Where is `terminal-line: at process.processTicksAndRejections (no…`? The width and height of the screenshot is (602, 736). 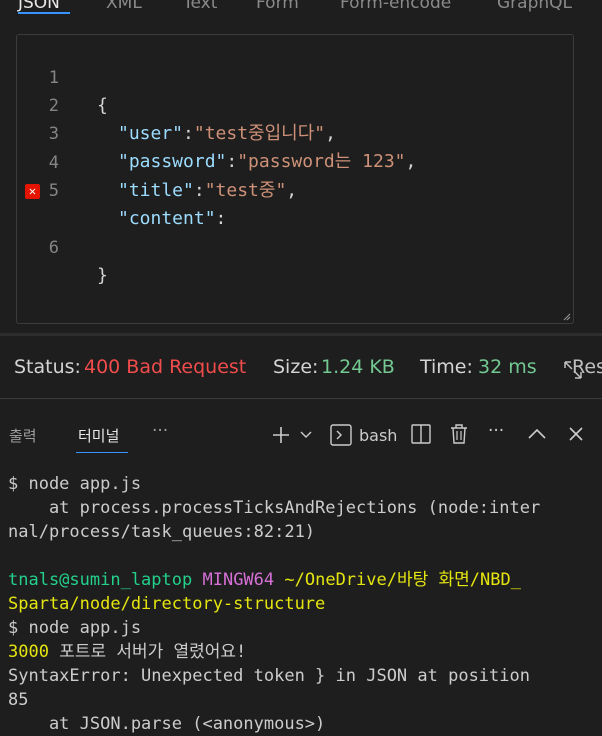 terminal-line: at process.processTicksAndRejections (no… is located at coordinates (274, 508).